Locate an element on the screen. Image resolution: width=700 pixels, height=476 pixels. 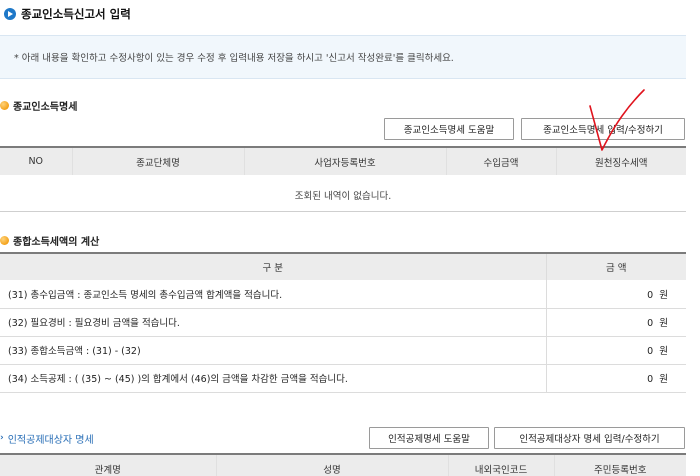
religious-income-help-button: 종교인소득명세 도움말 is located at coordinates (449, 129).